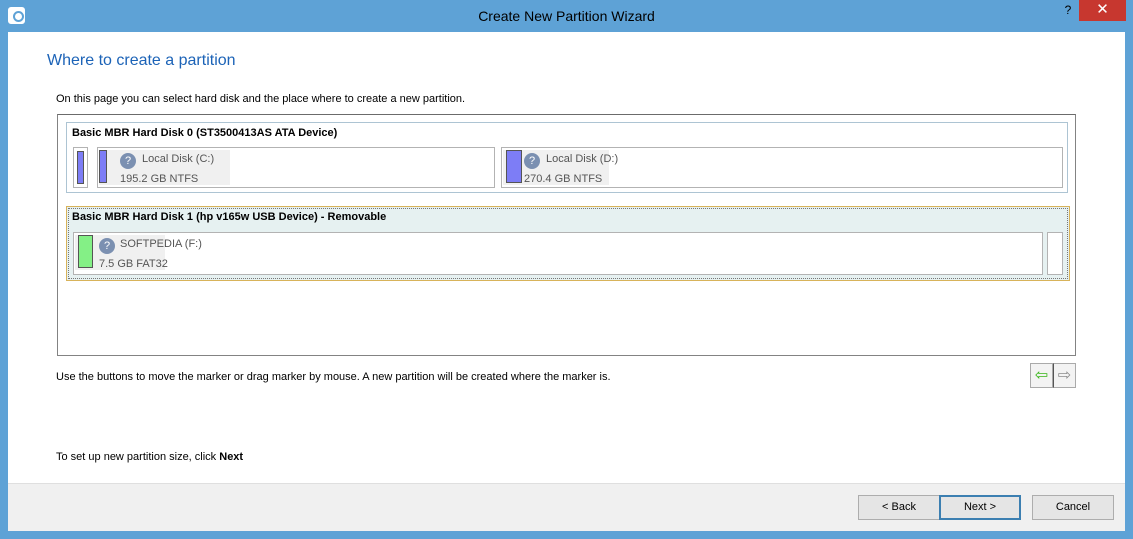 The width and height of the screenshot is (1133, 539). I want to click on window-title: Create New Partition Wizard, so click(566, 16).